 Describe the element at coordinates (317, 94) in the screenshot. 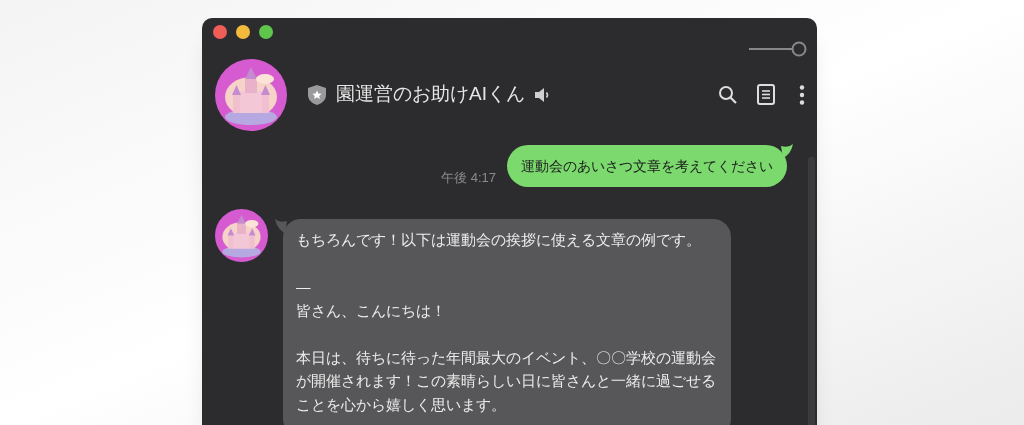

I see `shield-icon` at that location.